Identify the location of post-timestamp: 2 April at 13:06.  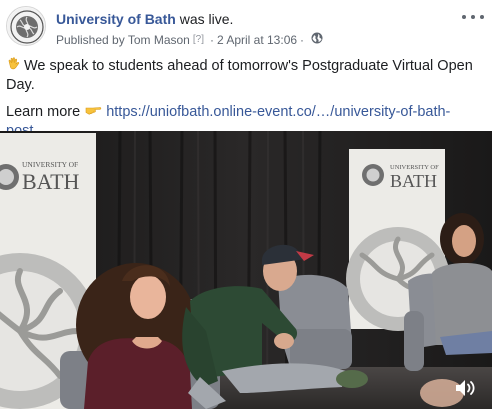
(257, 40).